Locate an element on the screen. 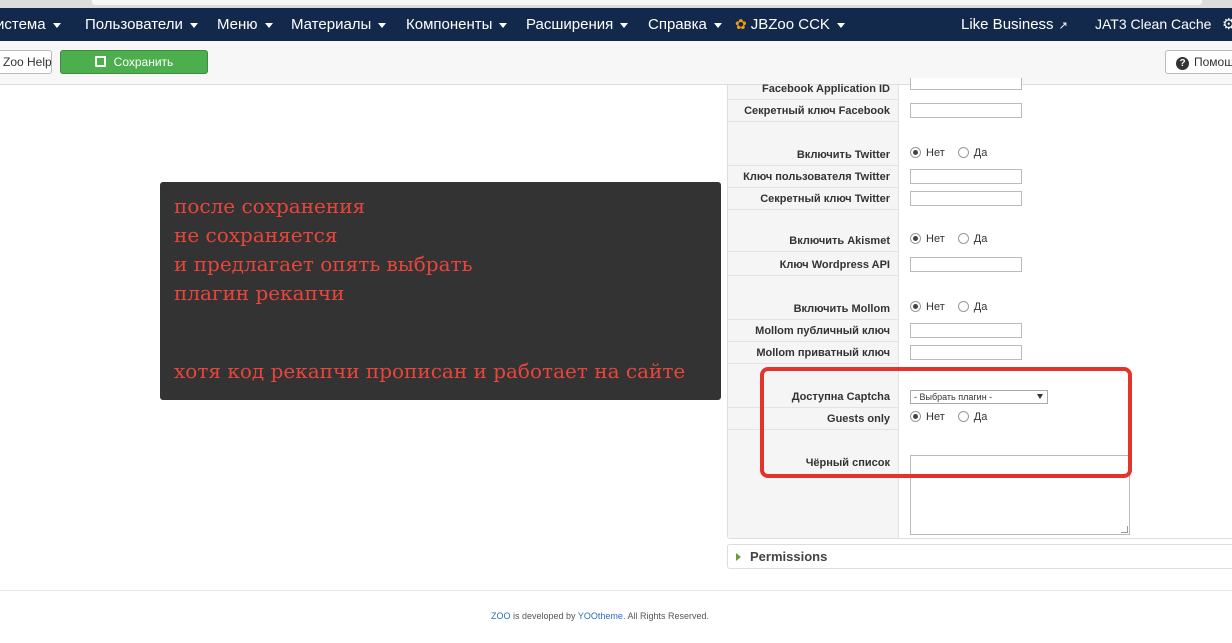 This screenshot has width=1232, height=643. footer-text: . All Rights Reserved. is located at coordinates (665, 616).